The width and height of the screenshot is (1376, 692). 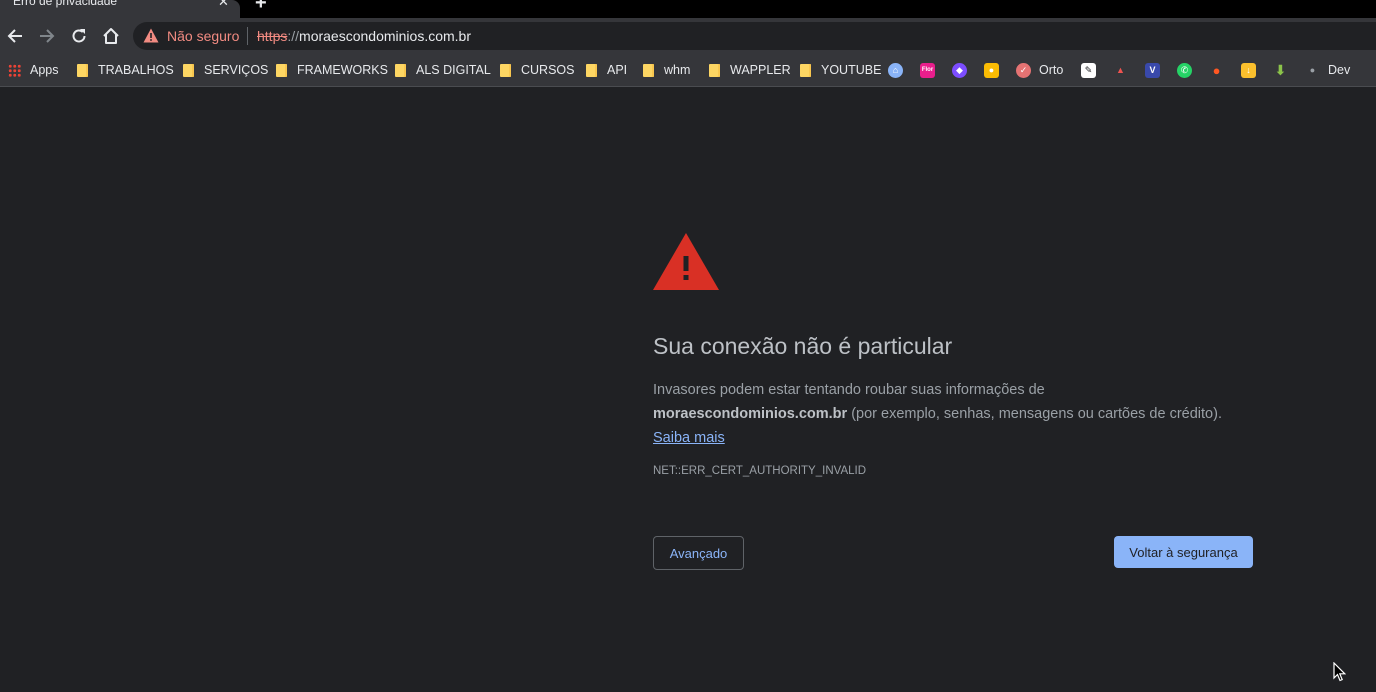 I want to click on bookmark-folder: API, so click(x=606, y=70).